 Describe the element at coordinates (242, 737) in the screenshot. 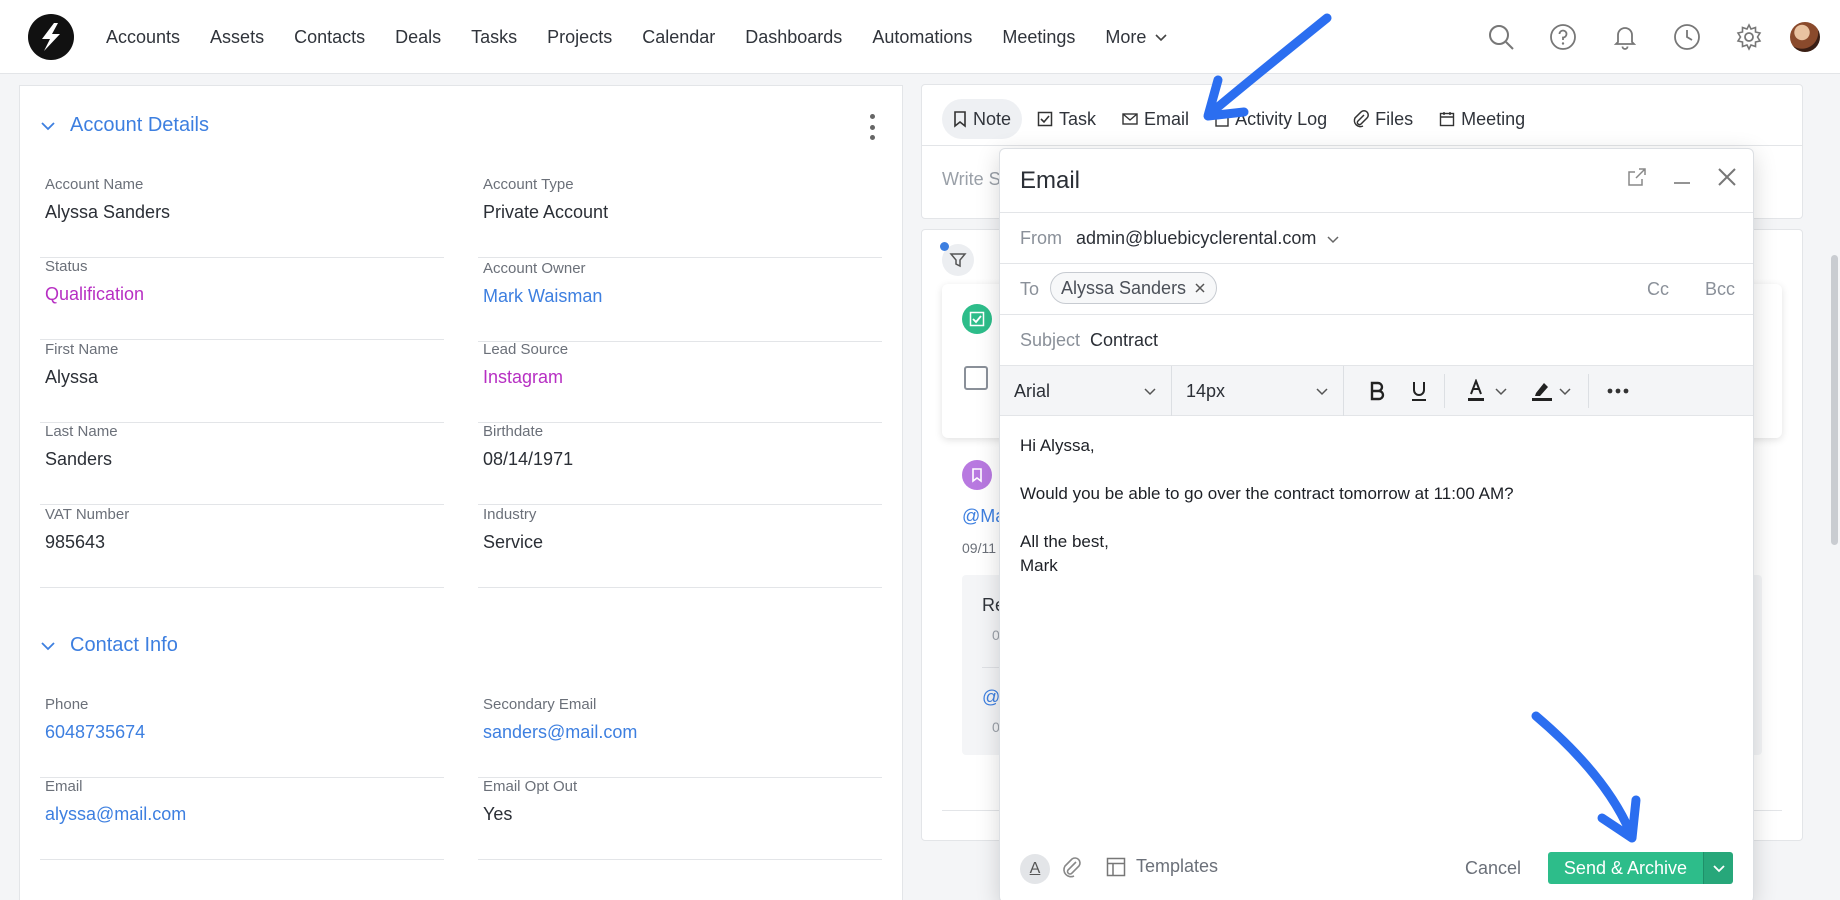

I see `field-phone: Phone 6048735674` at that location.